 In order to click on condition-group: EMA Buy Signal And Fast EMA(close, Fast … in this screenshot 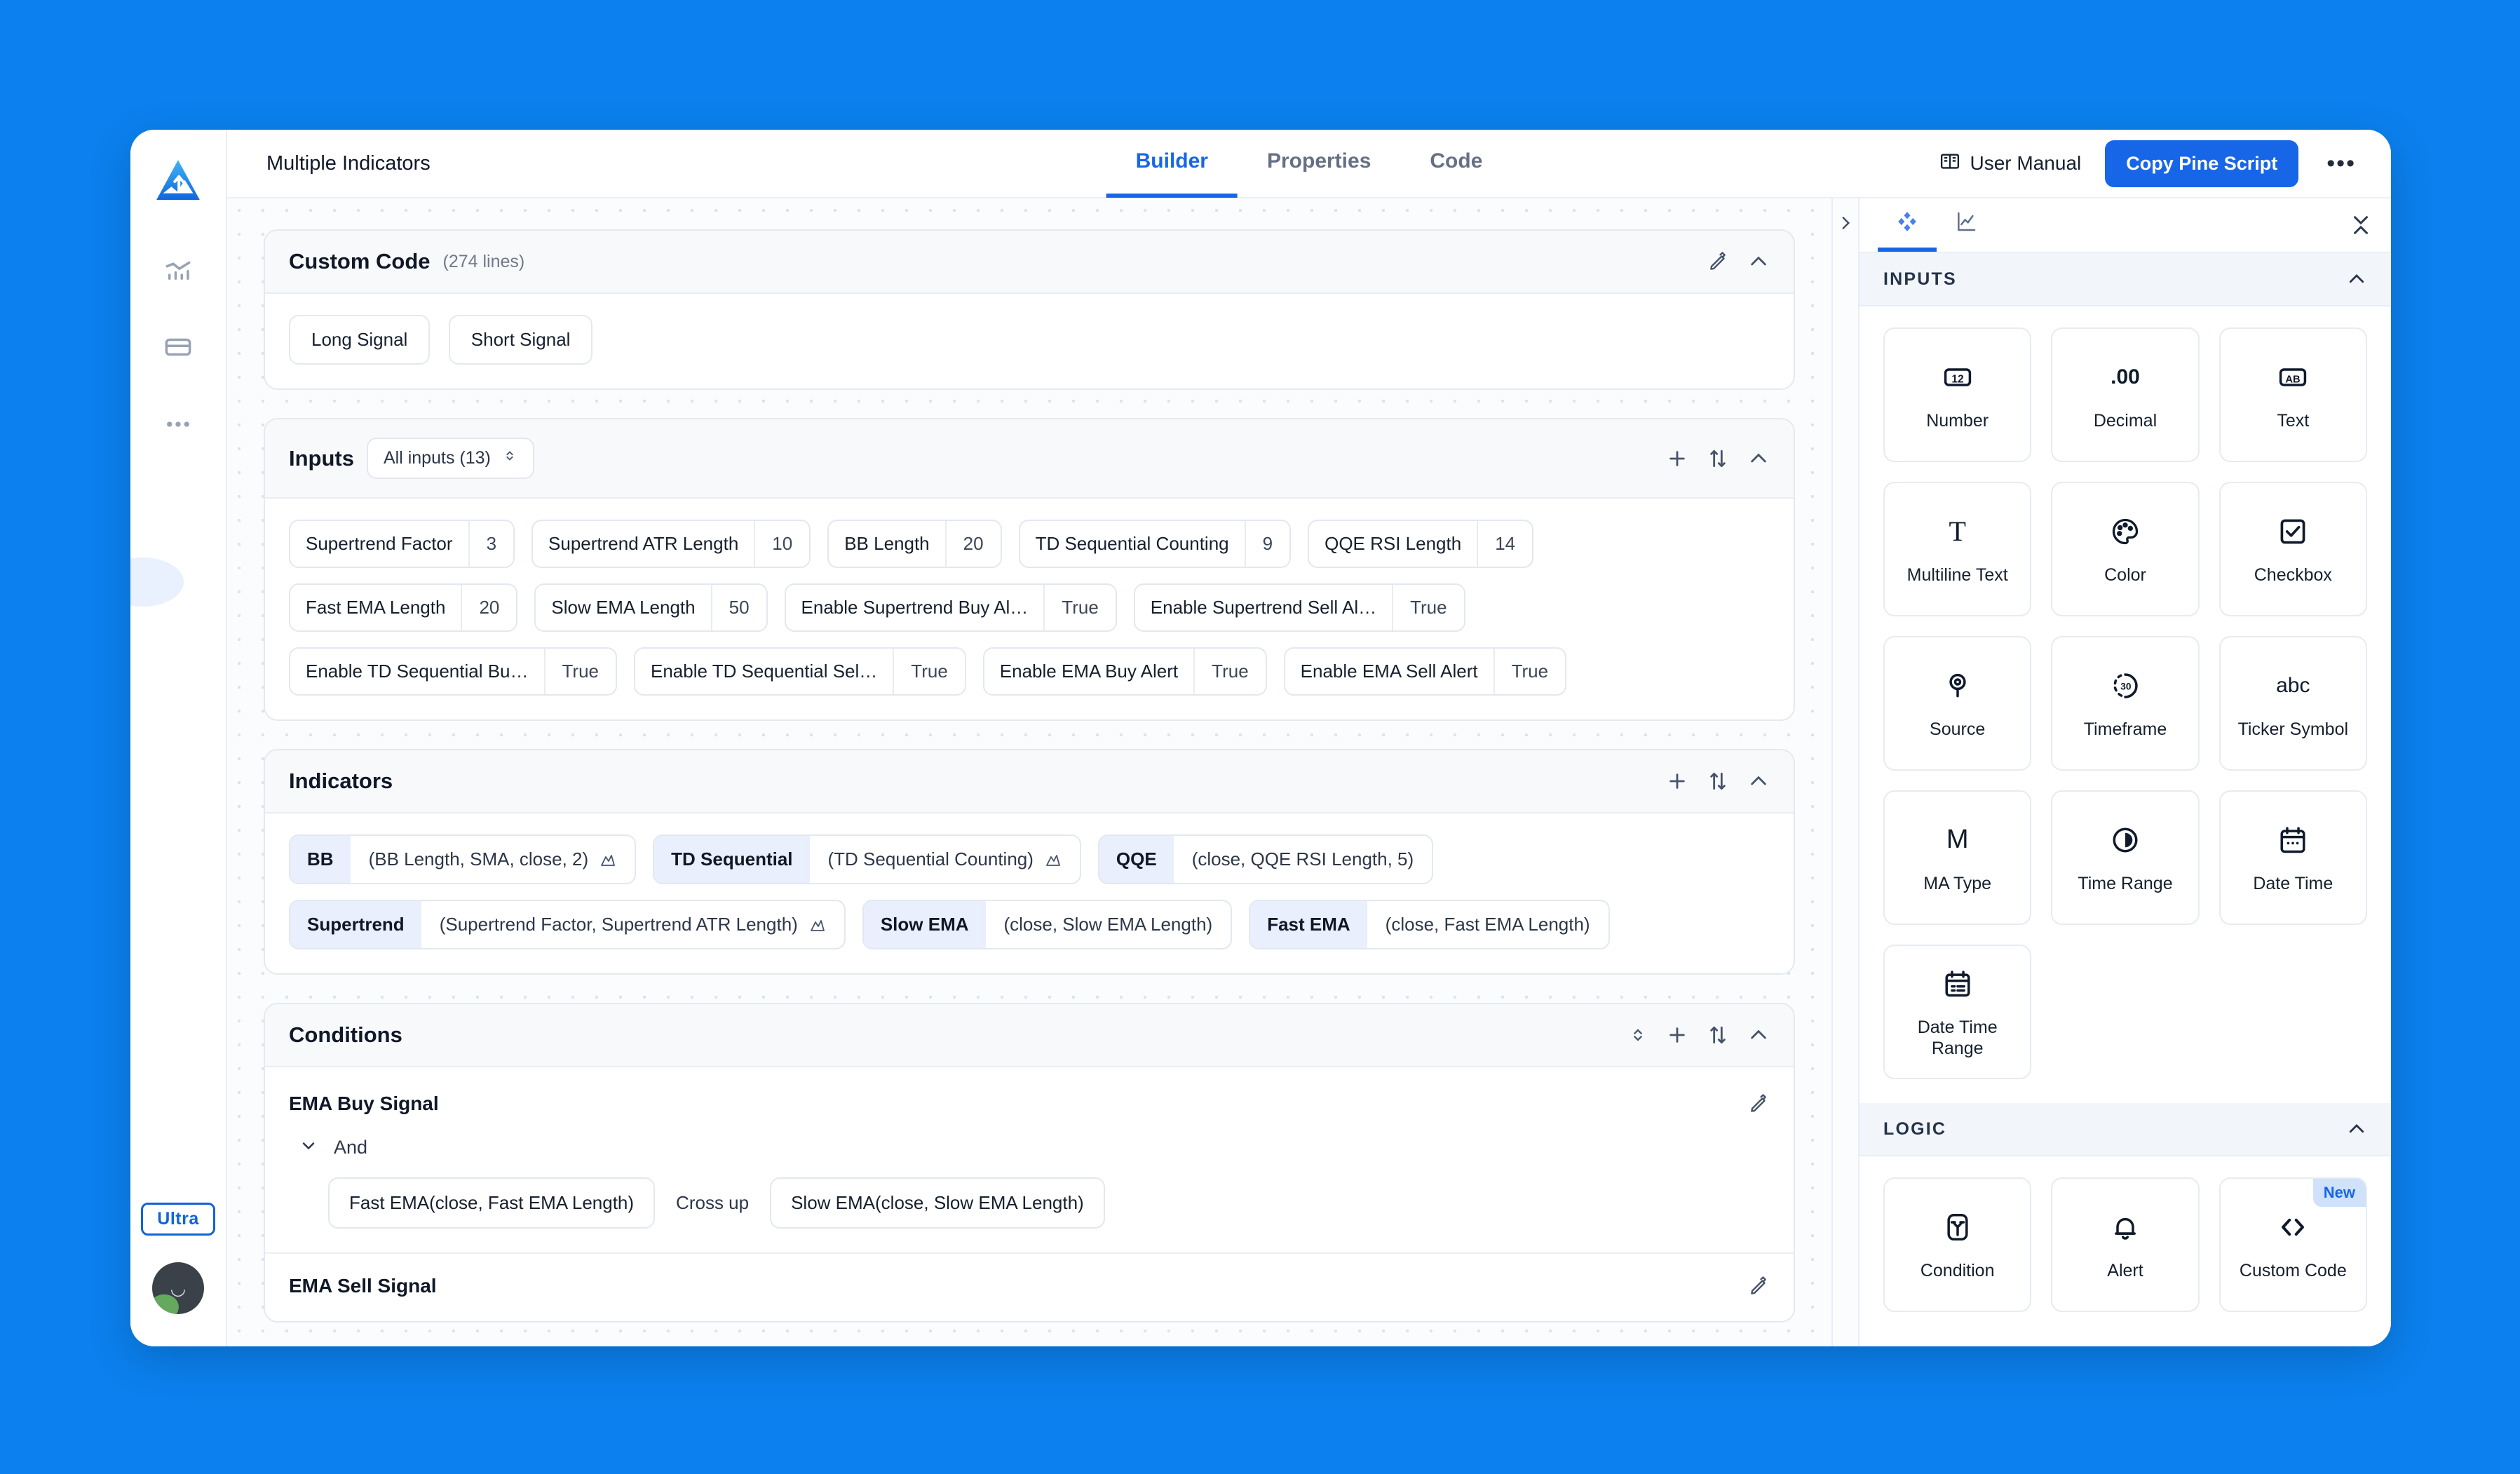, I will do `click(1029, 1159)`.